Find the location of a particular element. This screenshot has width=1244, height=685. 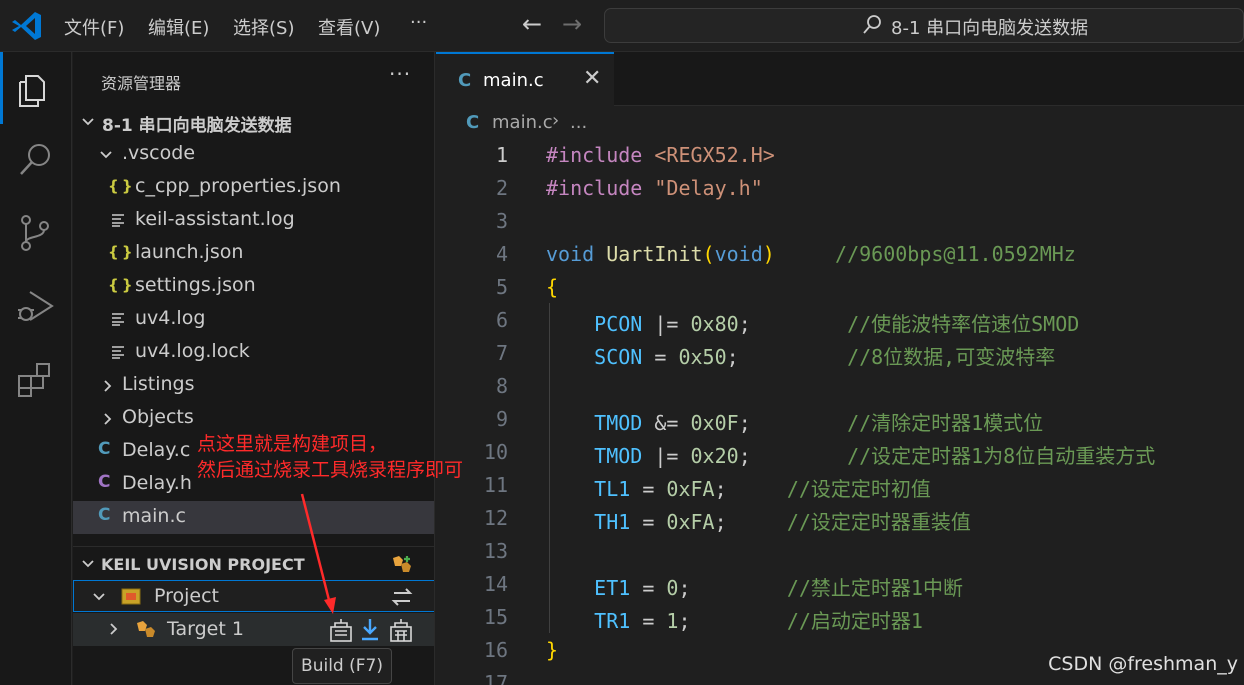

build-icon is located at coordinates (341, 630).